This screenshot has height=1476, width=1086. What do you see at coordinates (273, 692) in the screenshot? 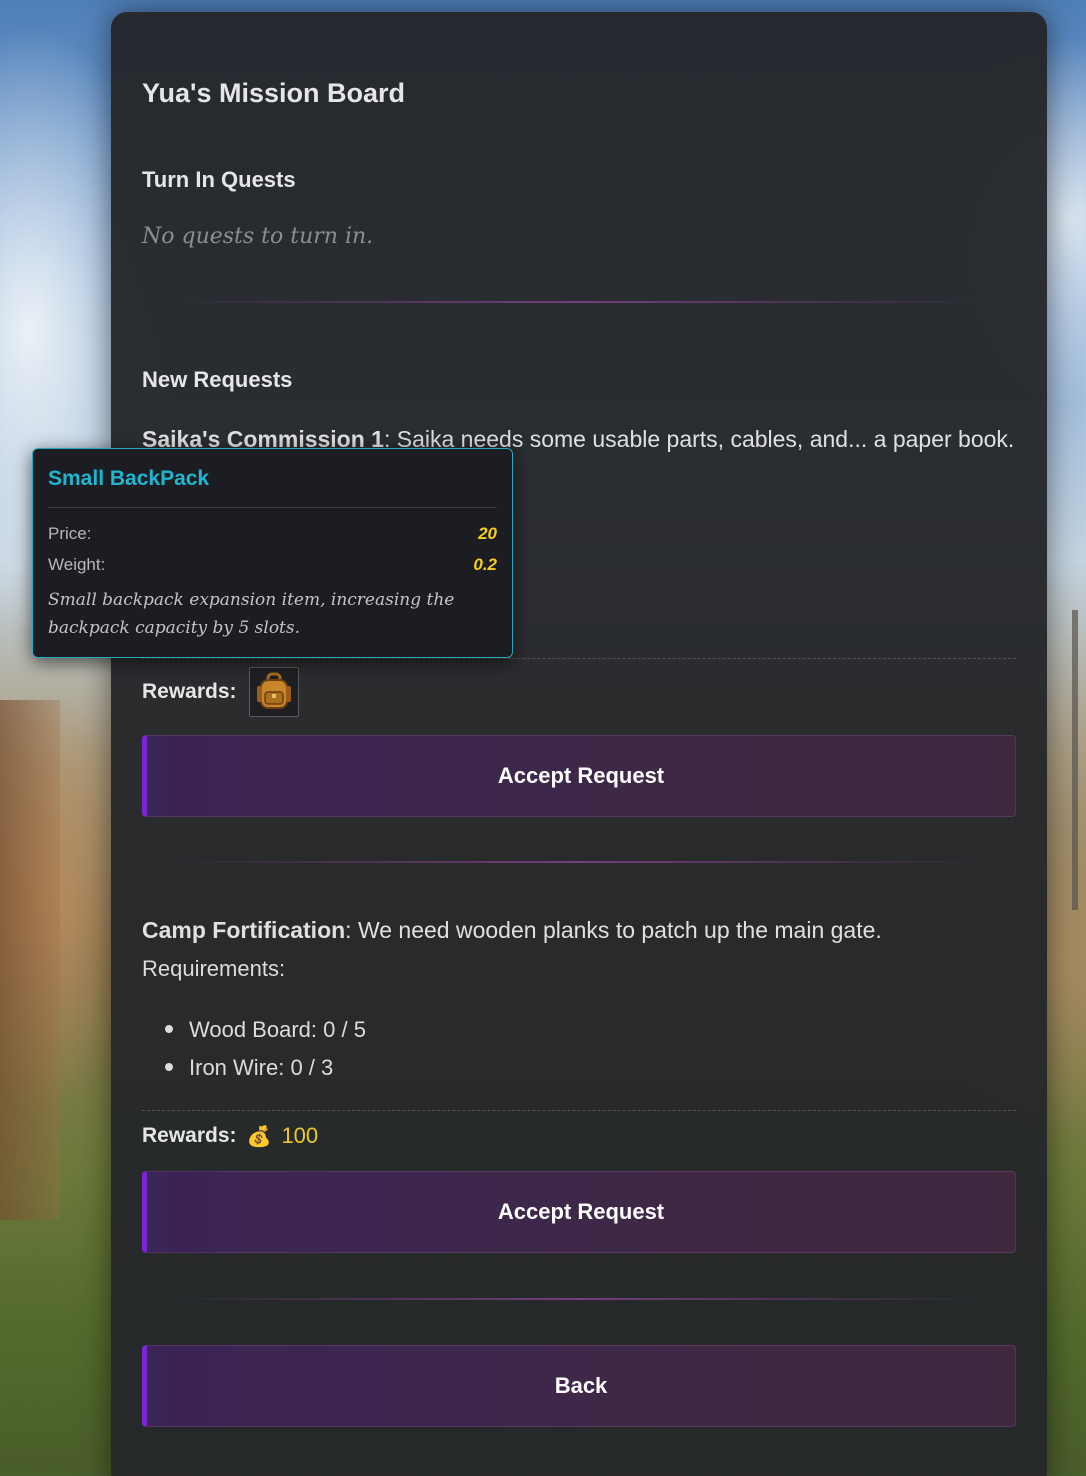
I see `backpack-icon` at bounding box center [273, 692].